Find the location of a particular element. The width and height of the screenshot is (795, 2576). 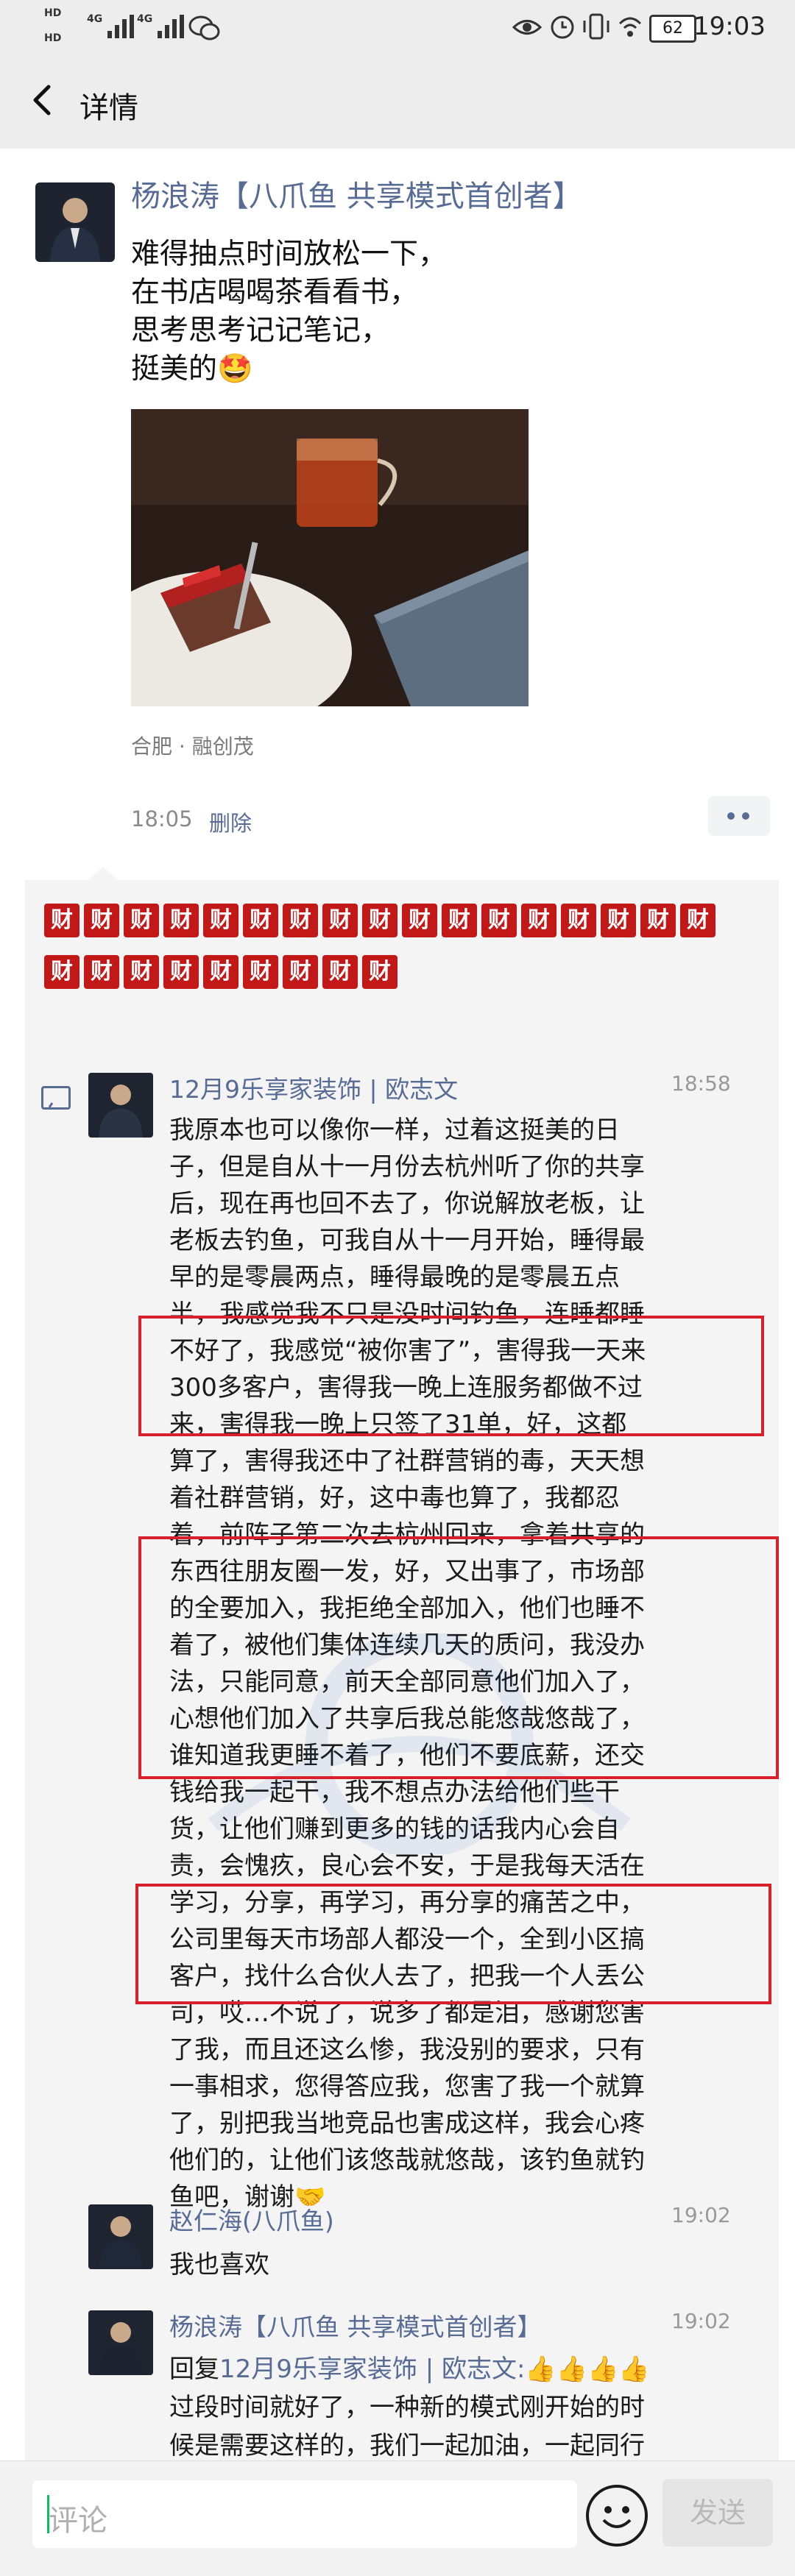

post-author-name: 杨浪涛【八爪鱼 共享模式首创者】 is located at coordinates (356, 193).